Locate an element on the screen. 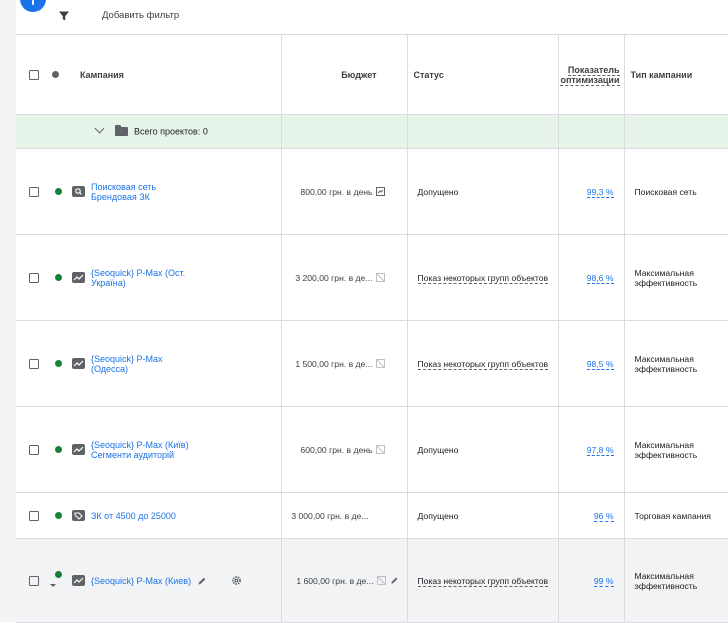  column-header-campaign-type: Тип кампании is located at coordinates (676, 74).